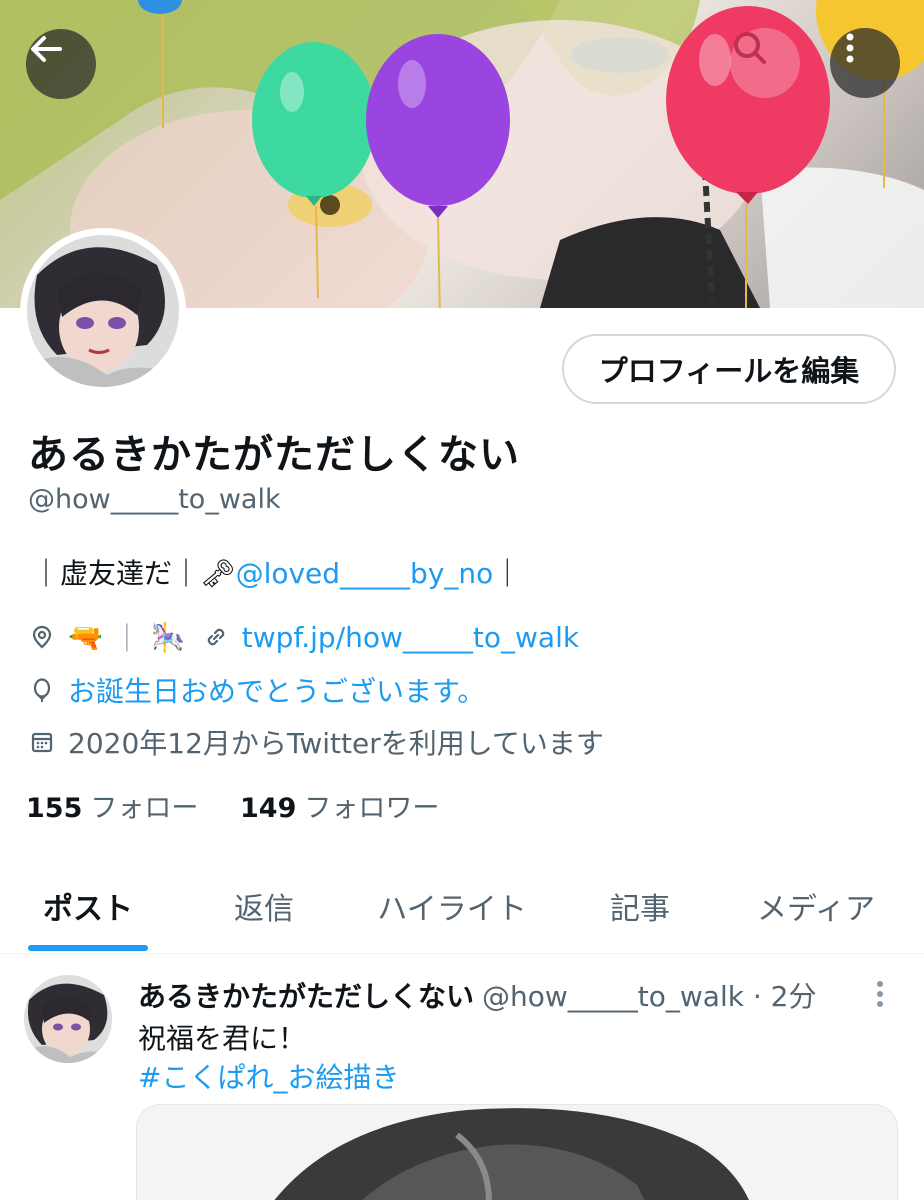 This screenshot has width=924, height=1200. I want to click on post-hashtag-link: #こくぱれ_お絵描き, so click(268, 1076).